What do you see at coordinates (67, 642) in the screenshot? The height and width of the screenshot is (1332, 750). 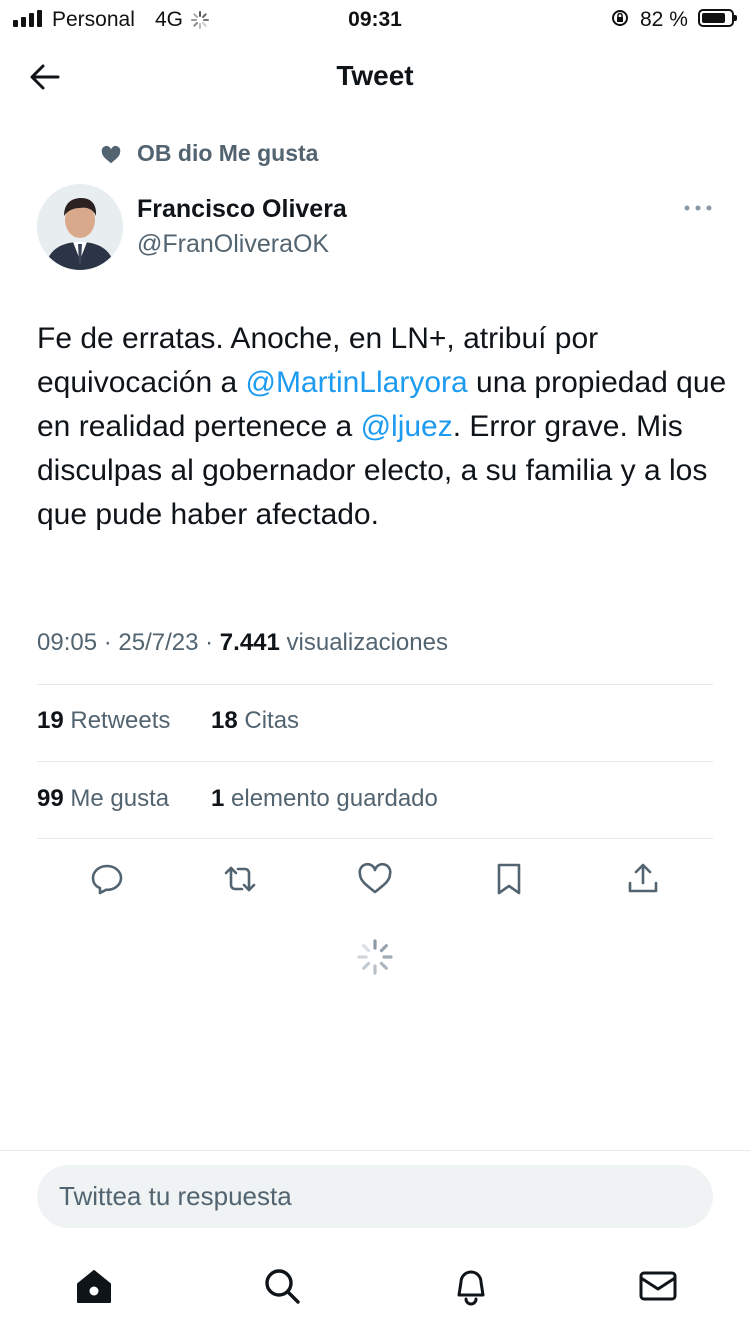 I see `tweet-time: 09:05` at bounding box center [67, 642].